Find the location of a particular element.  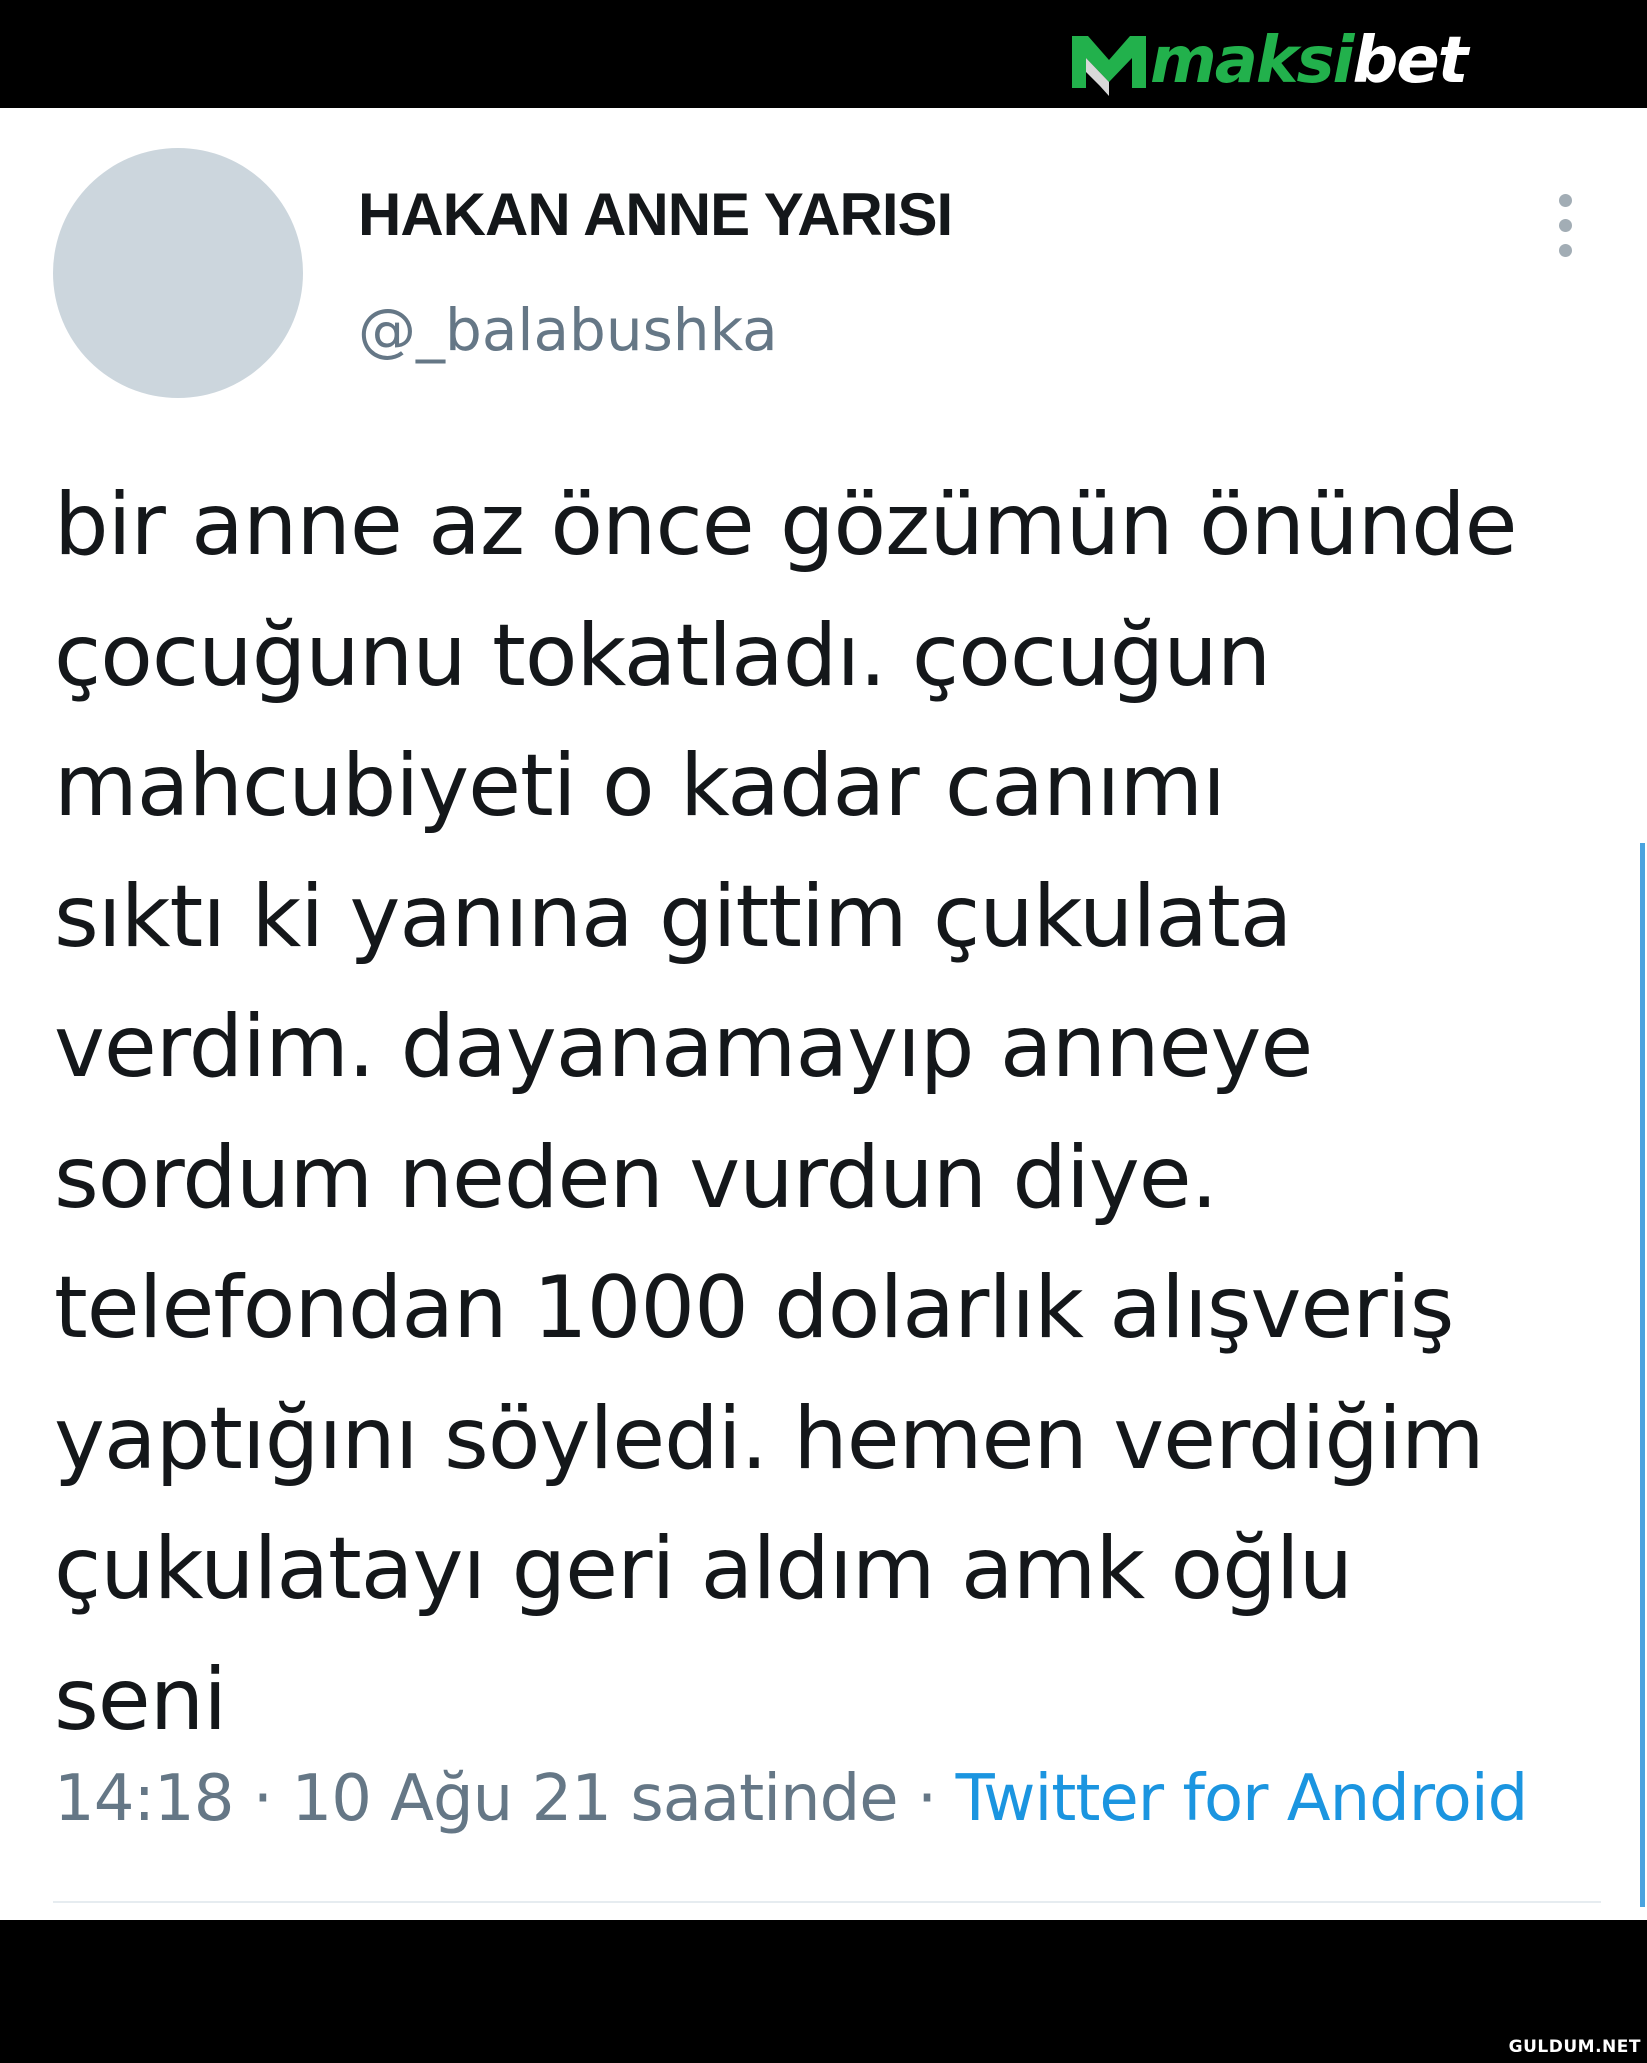

maksibet-logo: maksibet is located at coordinates (1269, 61).